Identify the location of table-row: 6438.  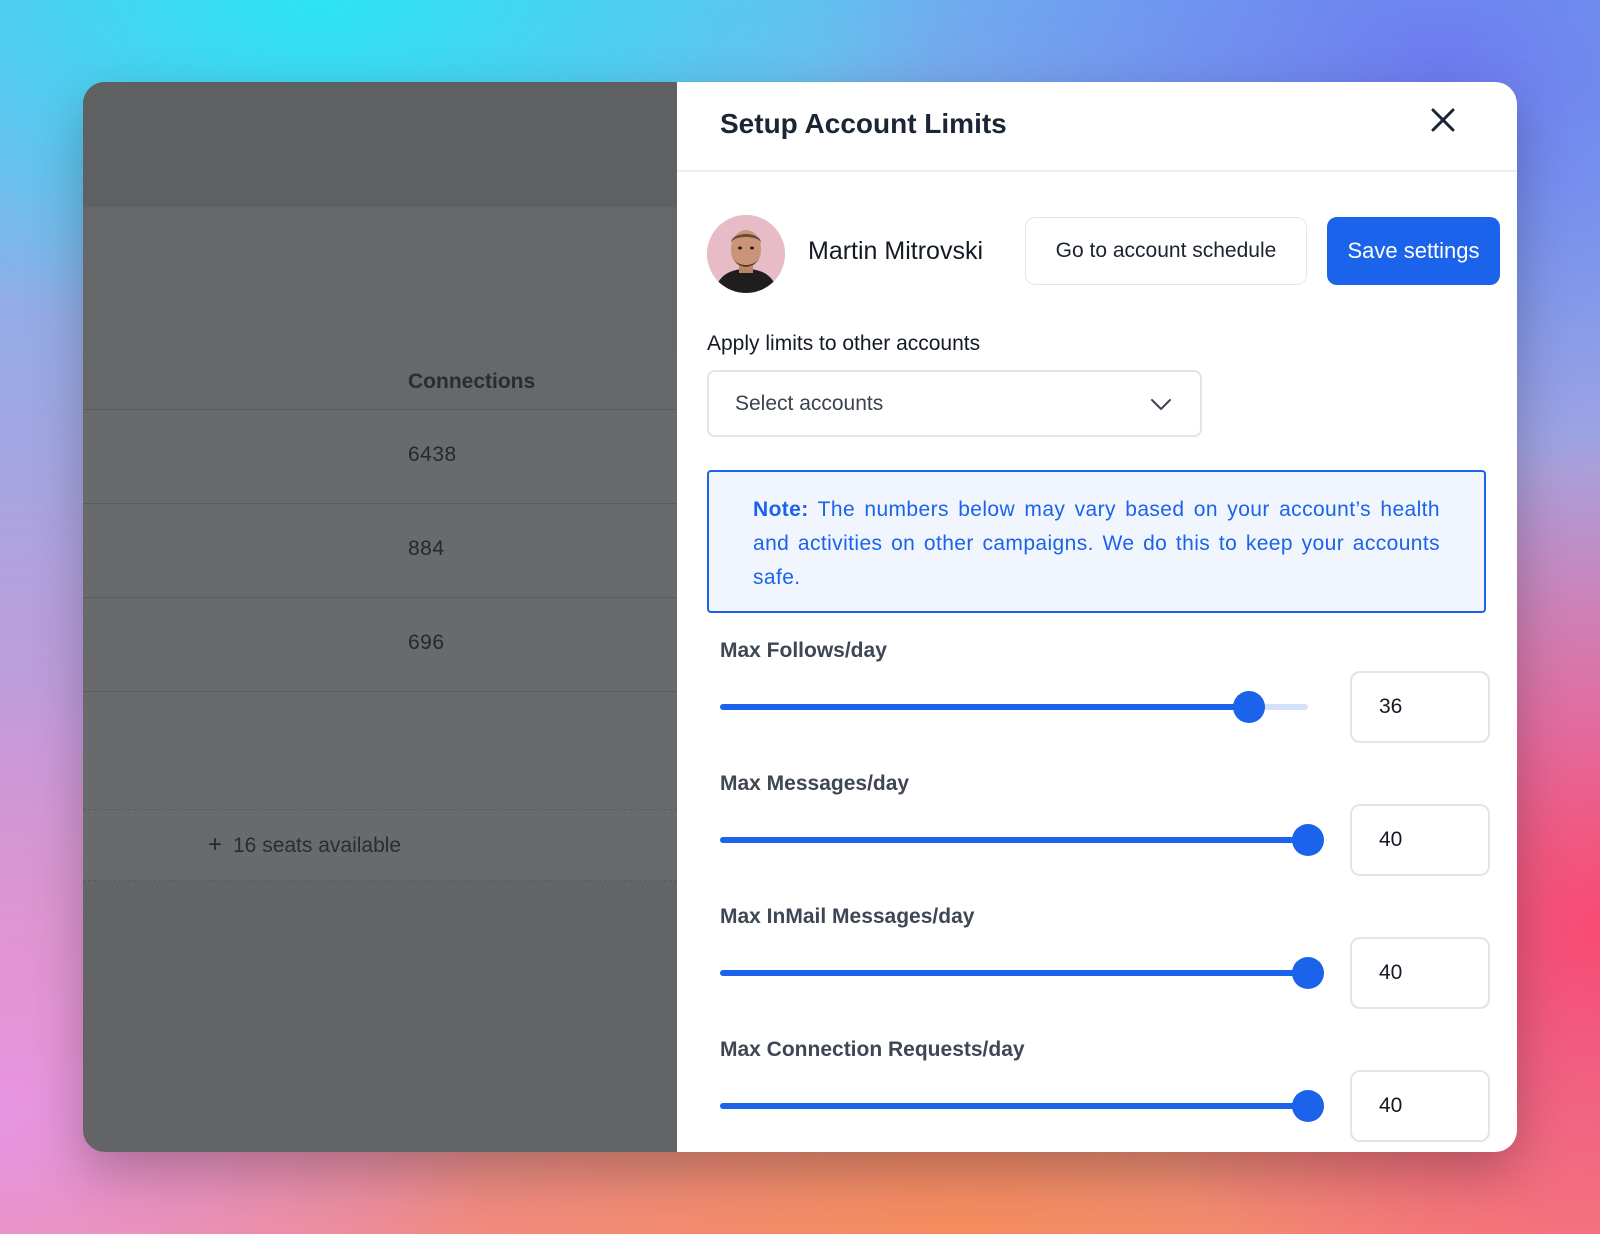
(380, 457).